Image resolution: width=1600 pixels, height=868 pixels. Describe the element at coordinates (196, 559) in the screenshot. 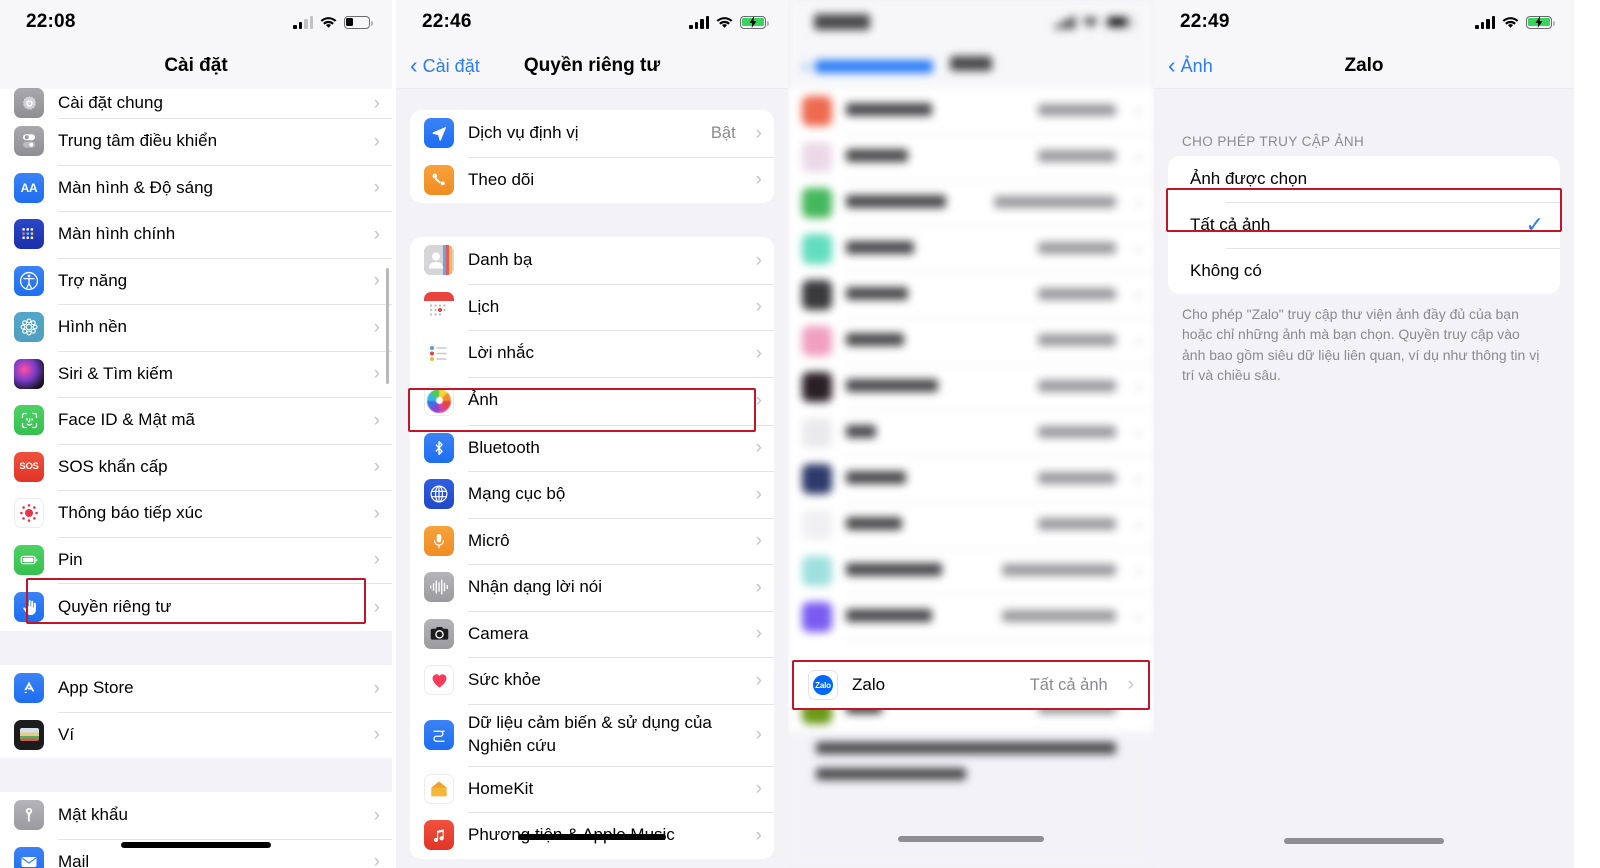

I see `sidebar-item-battery: Pin ›` at that location.